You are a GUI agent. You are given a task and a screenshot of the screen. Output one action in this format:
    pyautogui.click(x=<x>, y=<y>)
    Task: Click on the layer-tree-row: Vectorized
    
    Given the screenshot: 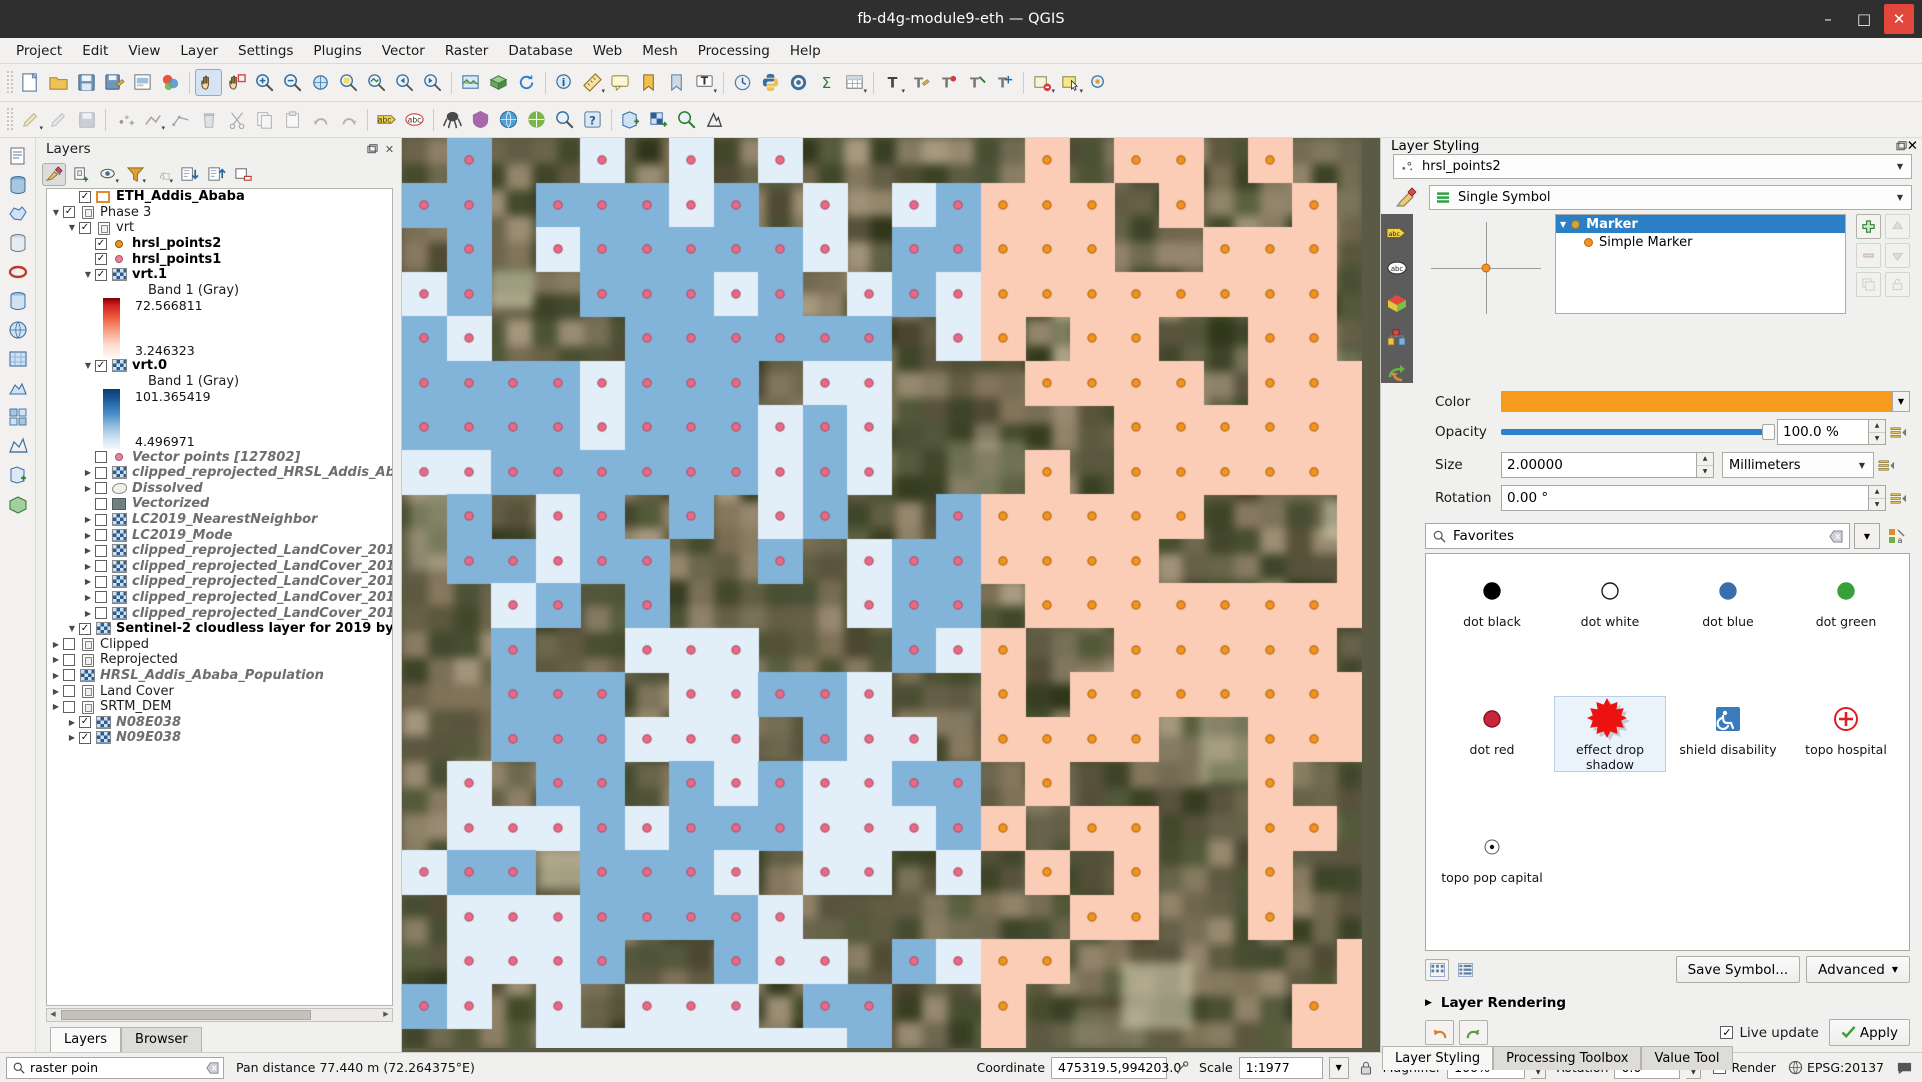 What is the action you would take?
    pyautogui.click(x=219, y=504)
    